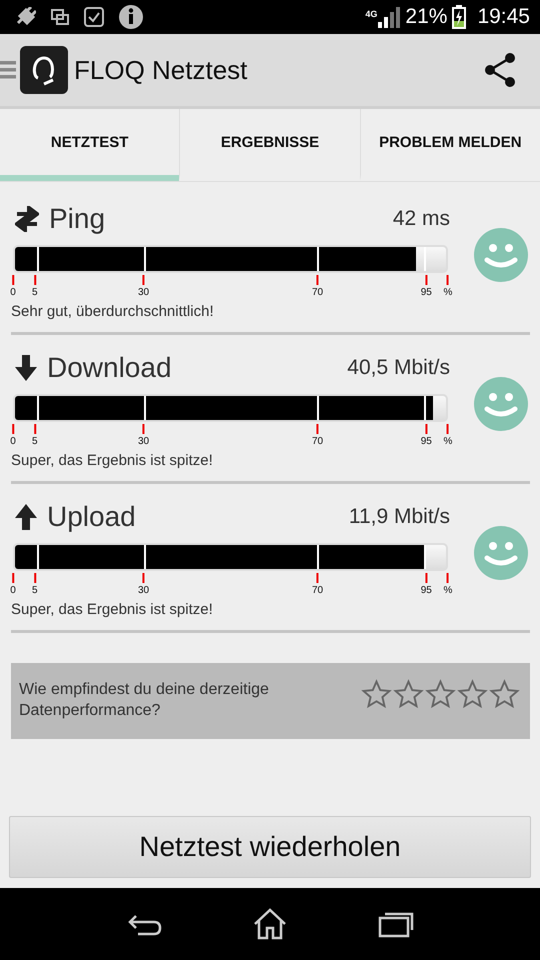 The image size is (540, 960). What do you see at coordinates (26, 367) in the screenshot?
I see `down-arrow-icon` at bounding box center [26, 367].